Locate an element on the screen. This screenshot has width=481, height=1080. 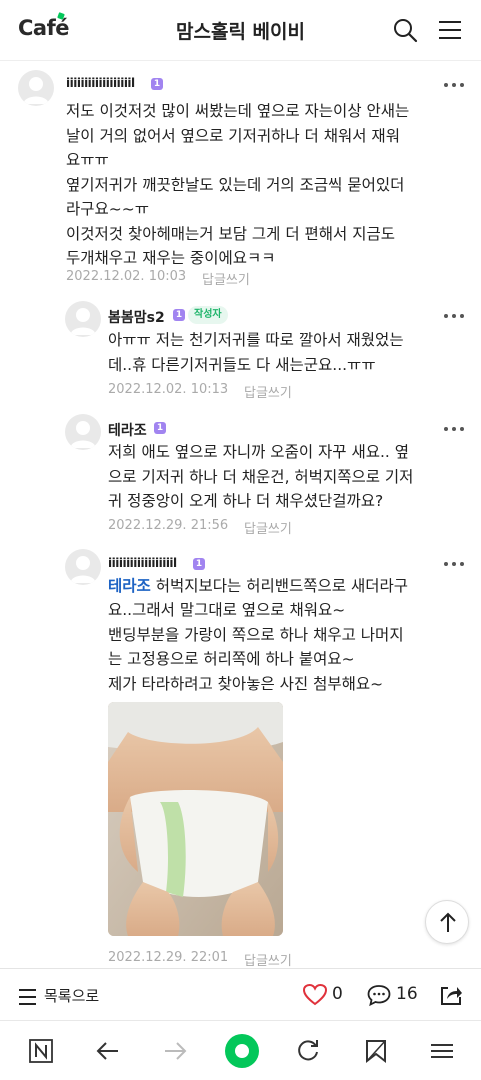
comment-text-first: 허벅지보다는 허리밴드쪽으로 새더라구 is located at coordinates (279, 586).